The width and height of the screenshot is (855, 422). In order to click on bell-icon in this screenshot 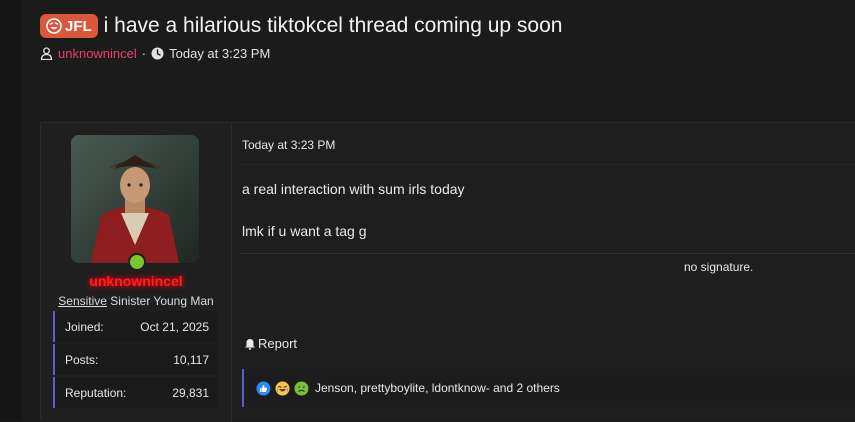, I will do `click(250, 344)`.